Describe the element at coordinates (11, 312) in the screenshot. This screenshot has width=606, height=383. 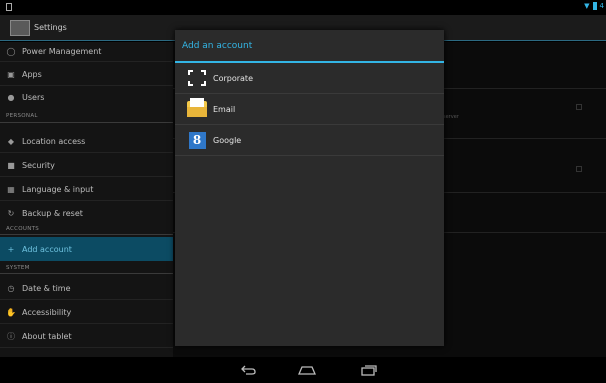
I see `accessibility-icon: ✋` at that location.